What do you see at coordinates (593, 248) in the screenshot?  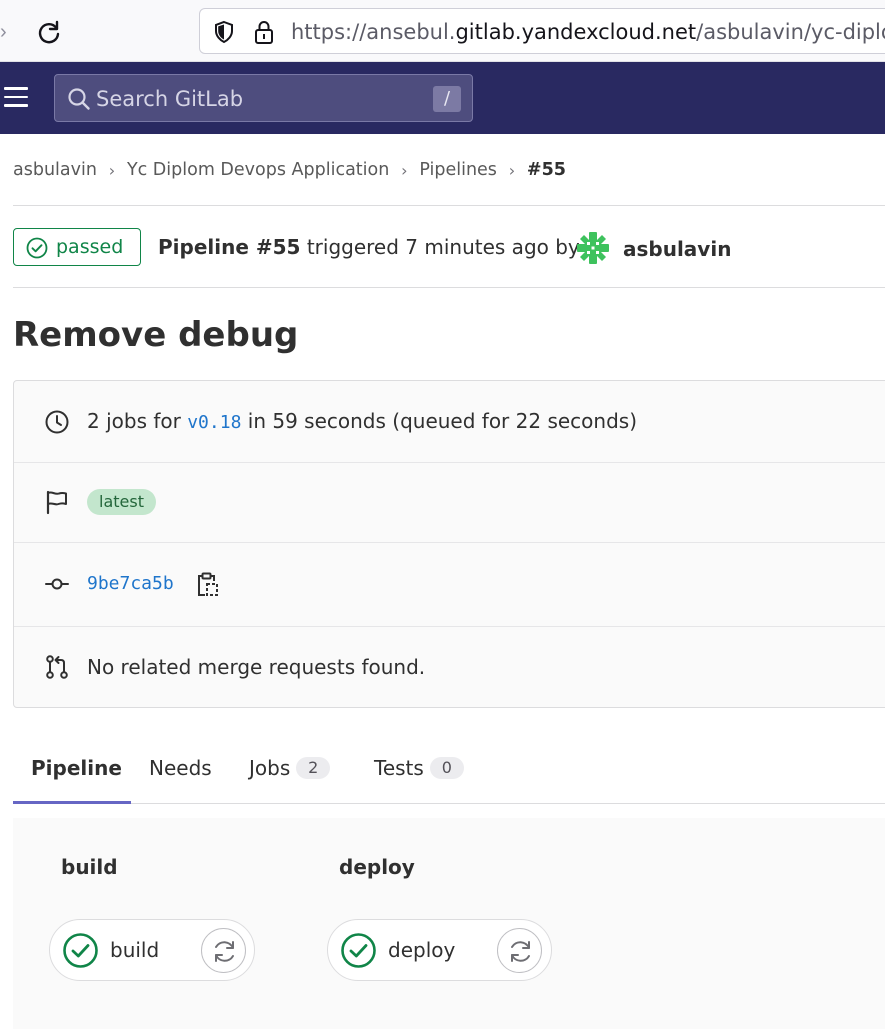 I see `avatar` at bounding box center [593, 248].